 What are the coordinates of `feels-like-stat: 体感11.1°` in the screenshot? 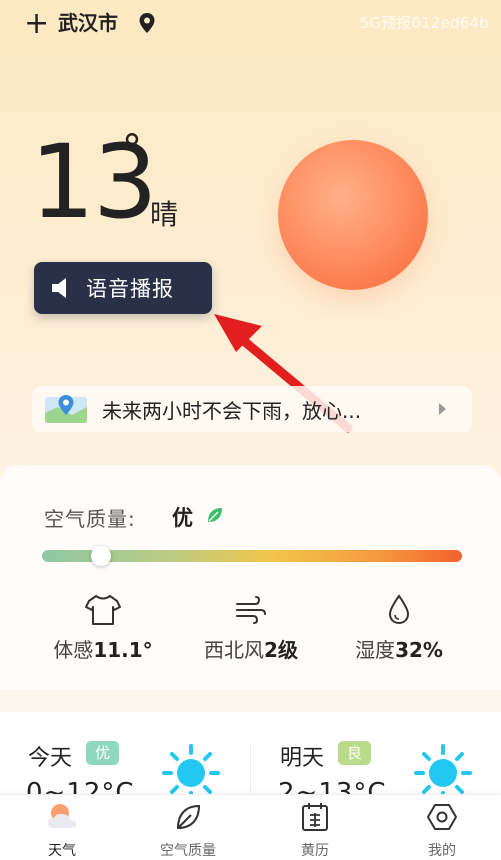 It's located at (103, 627).